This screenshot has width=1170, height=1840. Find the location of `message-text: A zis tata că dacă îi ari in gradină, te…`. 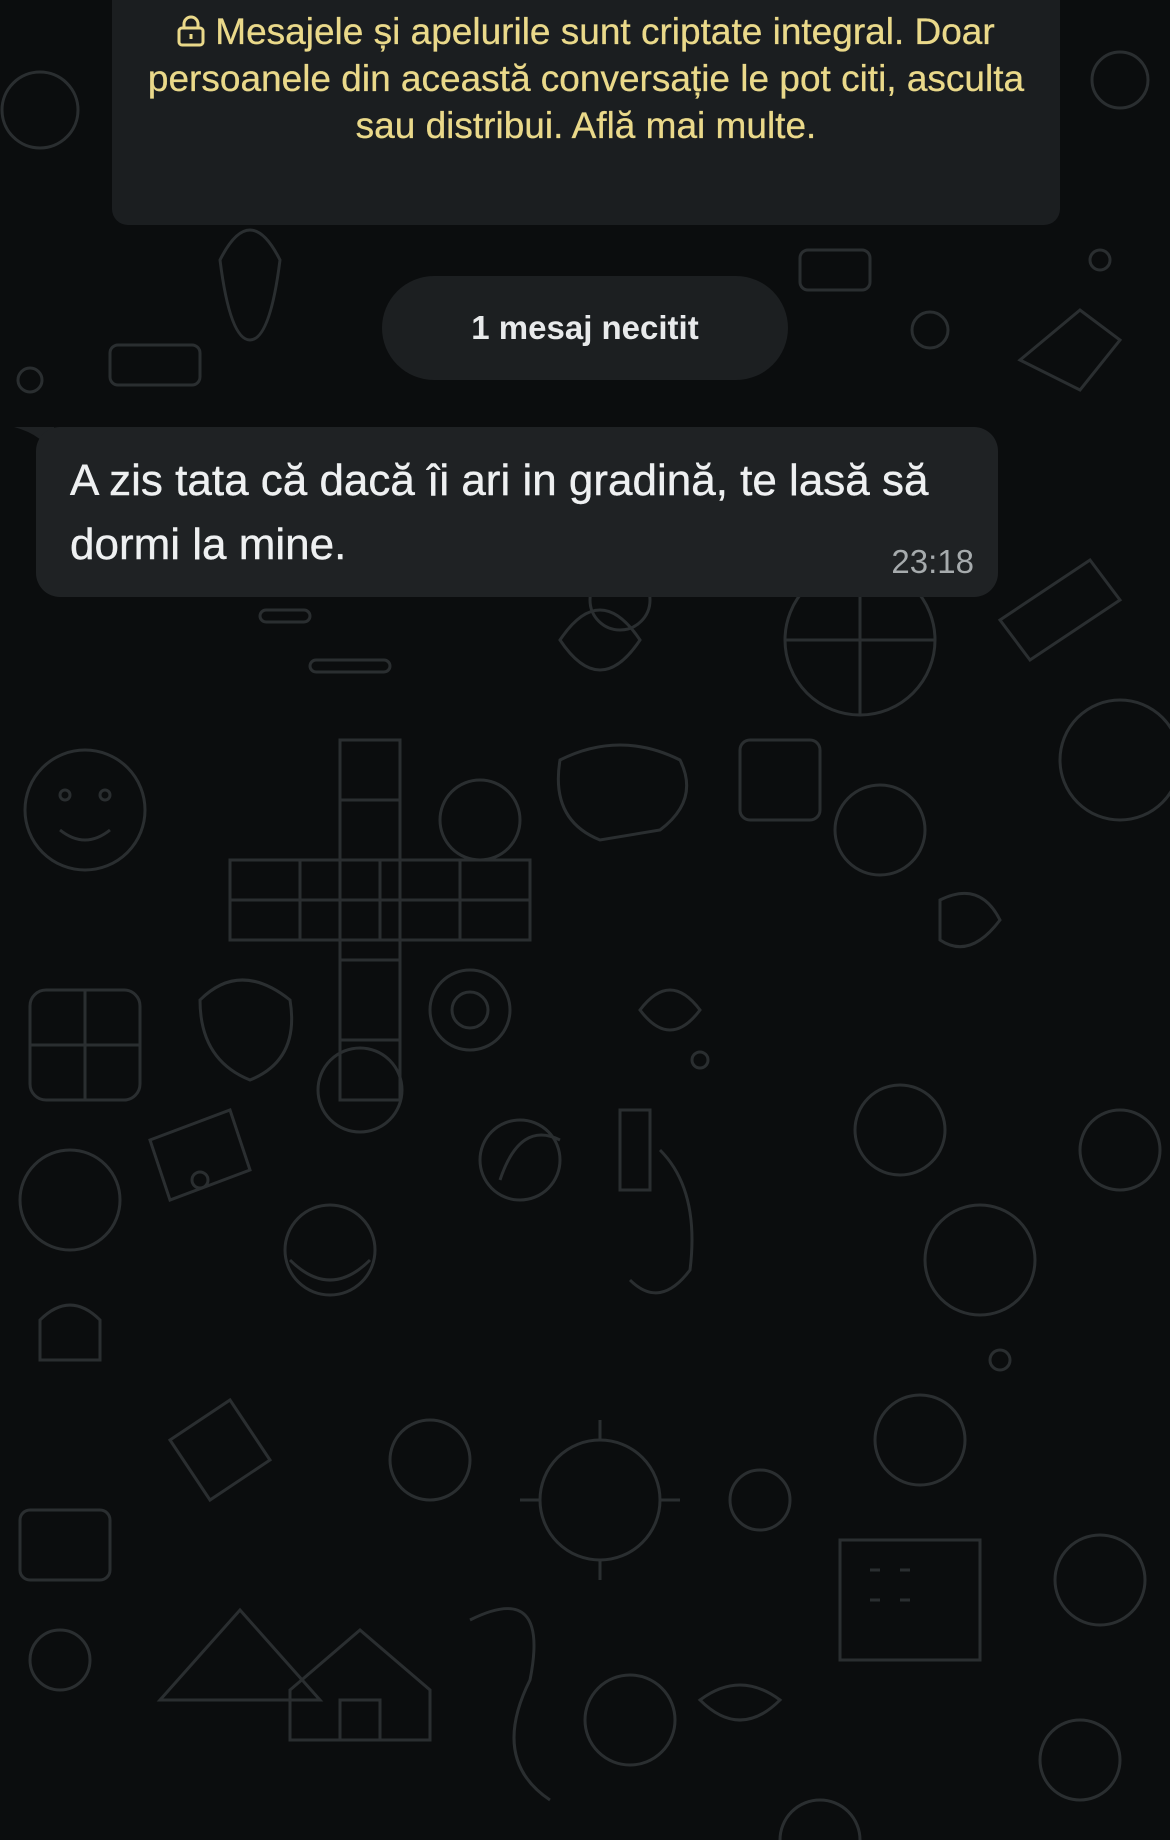

message-text: A zis tata că dacă îi ari in gradină, te… is located at coordinates (499, 512).